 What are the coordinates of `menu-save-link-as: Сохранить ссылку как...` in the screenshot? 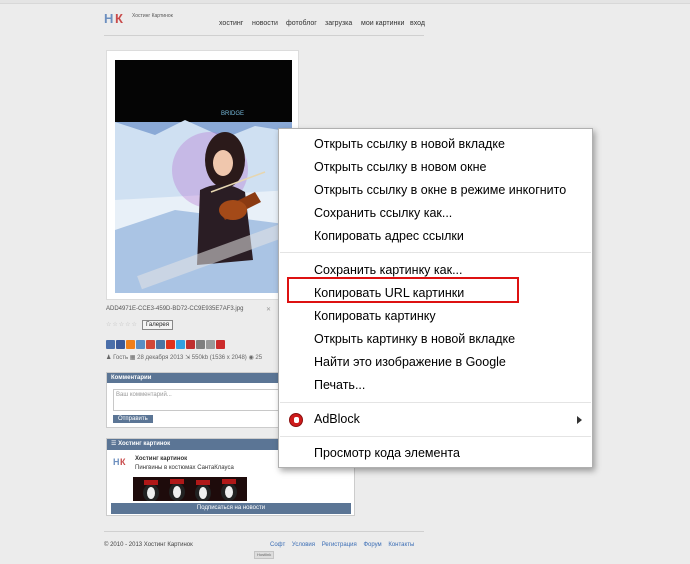 It's located at (435, 213).